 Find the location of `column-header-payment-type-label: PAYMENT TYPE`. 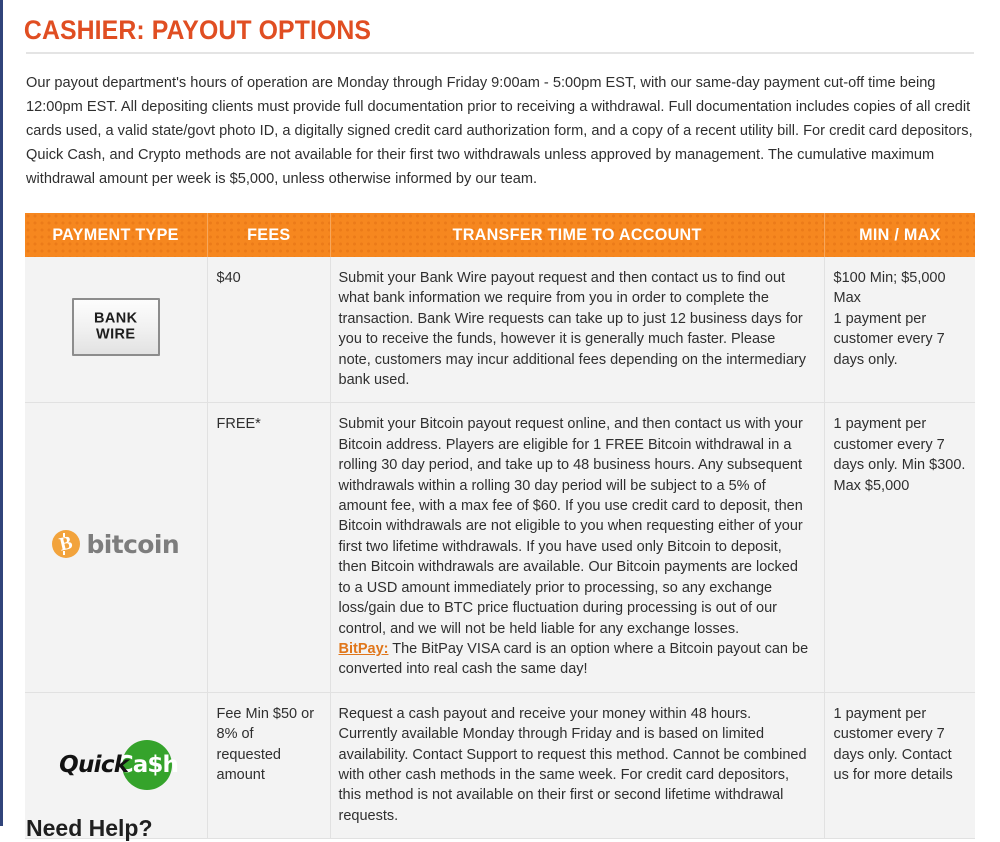

column-header-payment-type-label: PAYMENT TYPE is located at coordinates (115, 234).